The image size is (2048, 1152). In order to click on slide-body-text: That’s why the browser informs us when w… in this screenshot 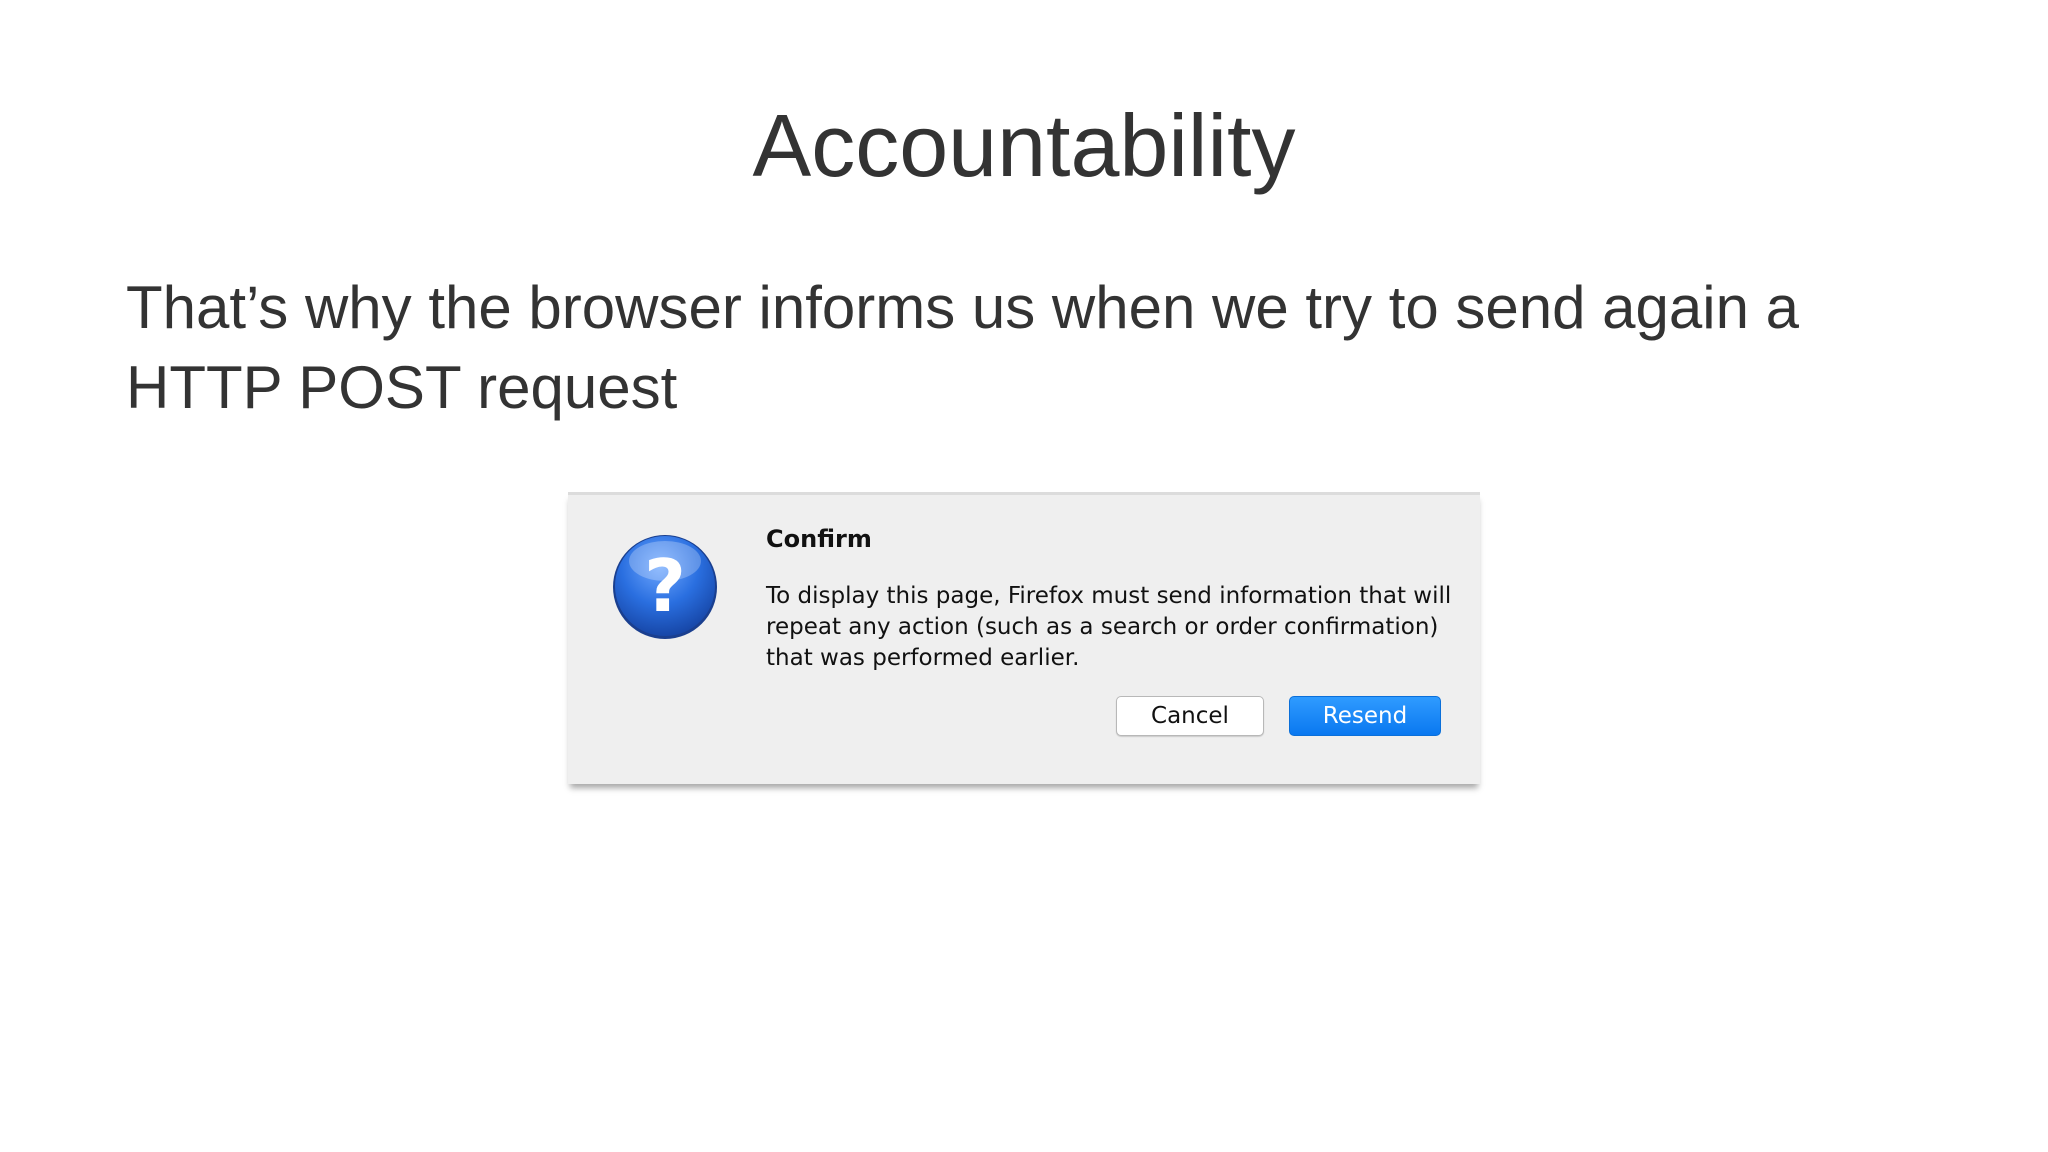, I will do `click(963, 347)`.